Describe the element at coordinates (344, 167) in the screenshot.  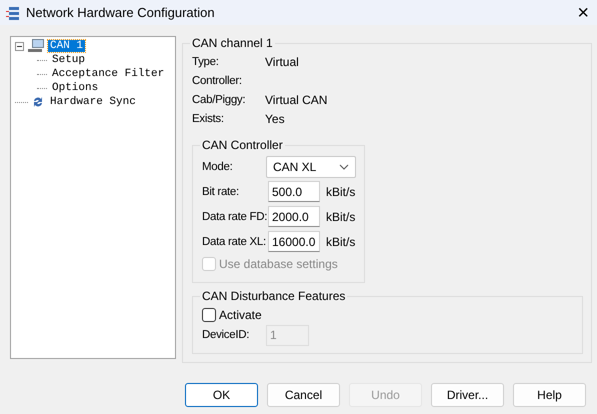
I see `chevron-icon` at that location.